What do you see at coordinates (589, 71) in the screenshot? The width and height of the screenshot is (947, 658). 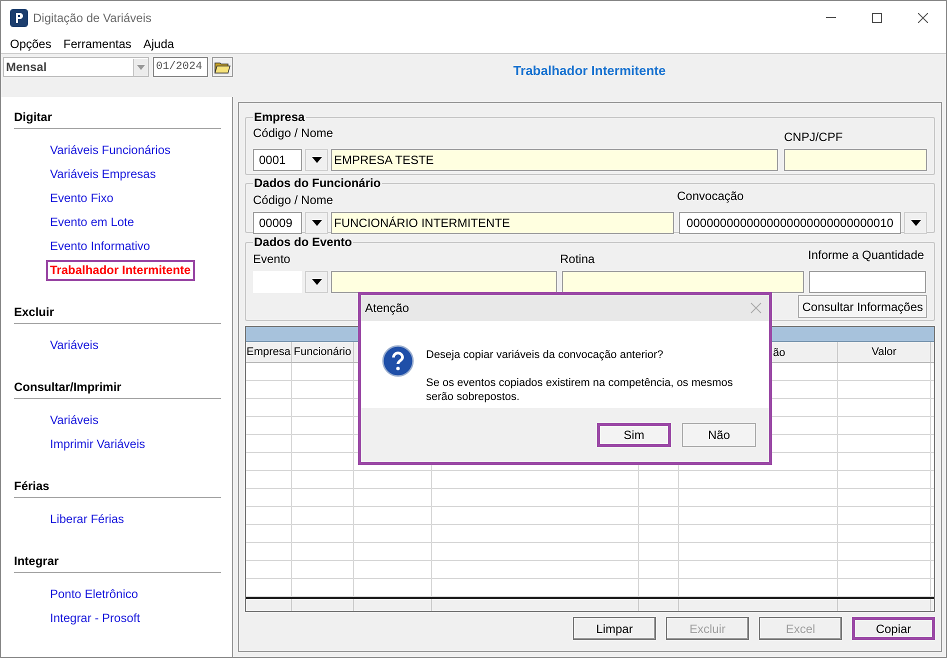 I see `page-title: Trabalhador Intermitente` at bounding box center [589, 71].